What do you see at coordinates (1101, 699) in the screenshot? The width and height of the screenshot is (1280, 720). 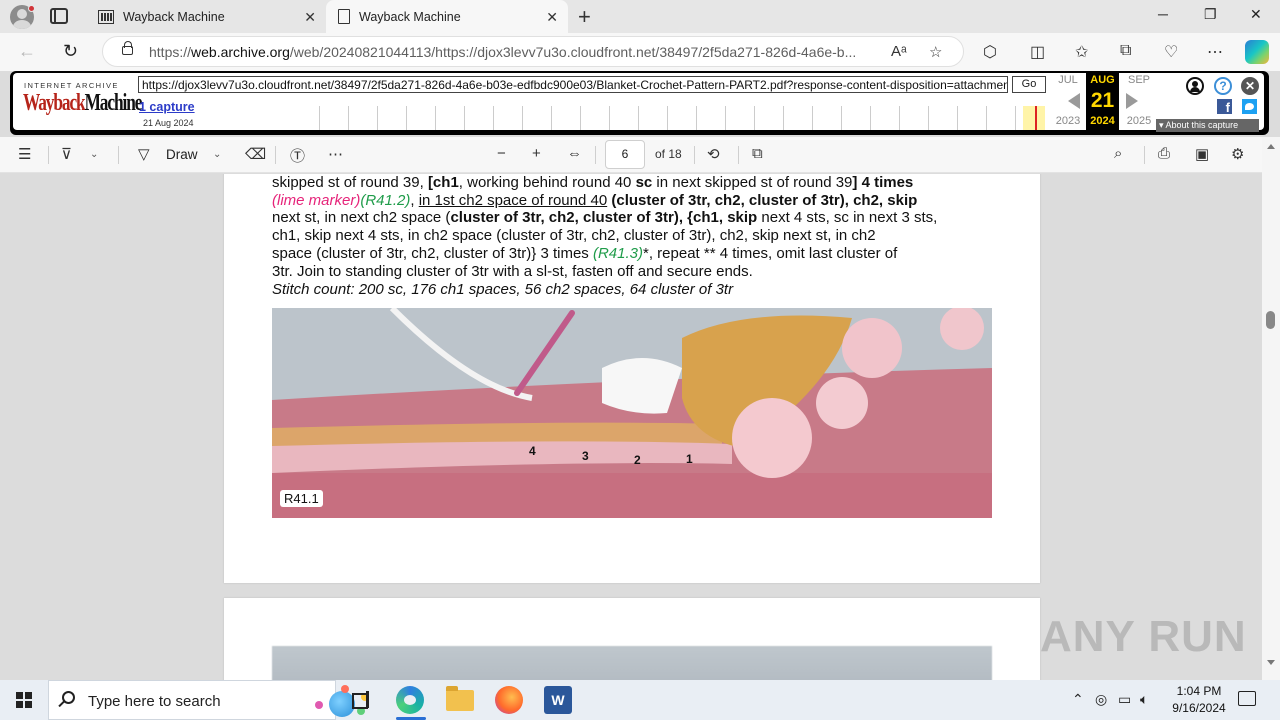 I see `meet-now-icon: ◎` at bounding box center [1101, 699].